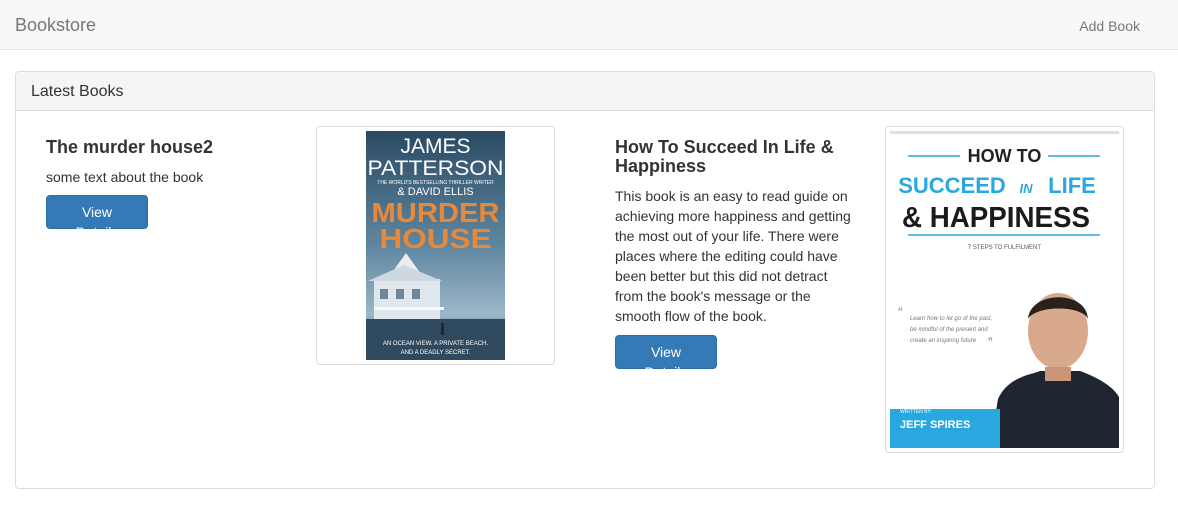  What do you see at coordinates (721, 276) in the screenshot?
I see `book-description-line: been better but this did not detract` at bounding box center [721, 276].